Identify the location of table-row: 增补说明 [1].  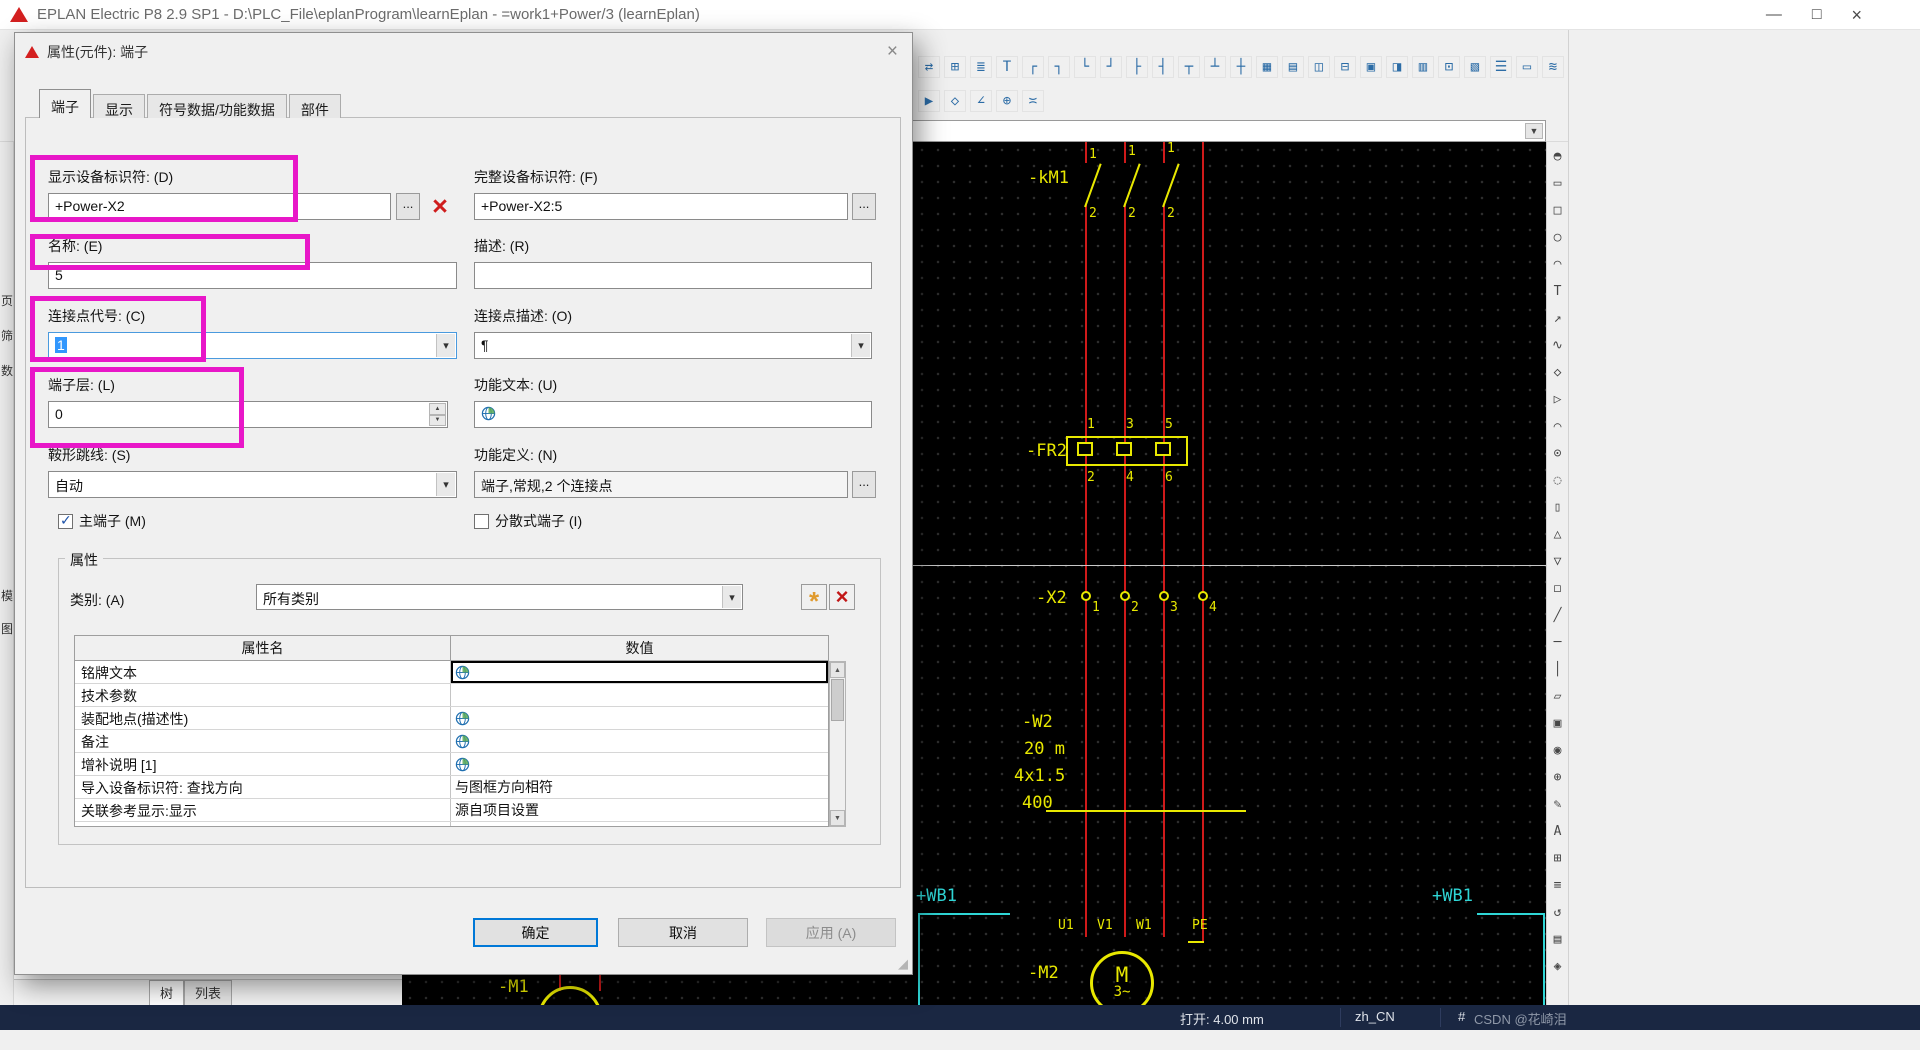
(451, 764).